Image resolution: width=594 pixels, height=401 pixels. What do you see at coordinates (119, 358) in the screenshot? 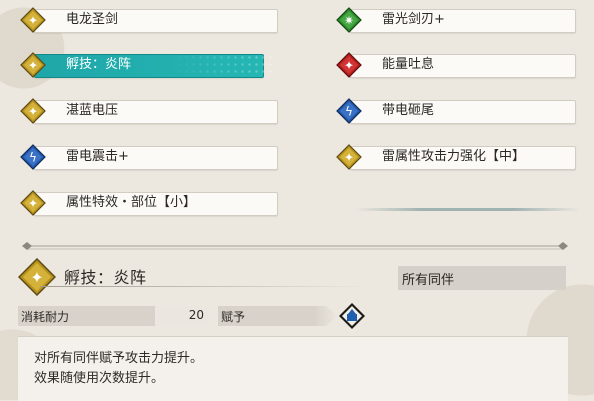
I see `description-line: 对所有同伴赋予攻击力提升。` at bounding box center [119, 358].